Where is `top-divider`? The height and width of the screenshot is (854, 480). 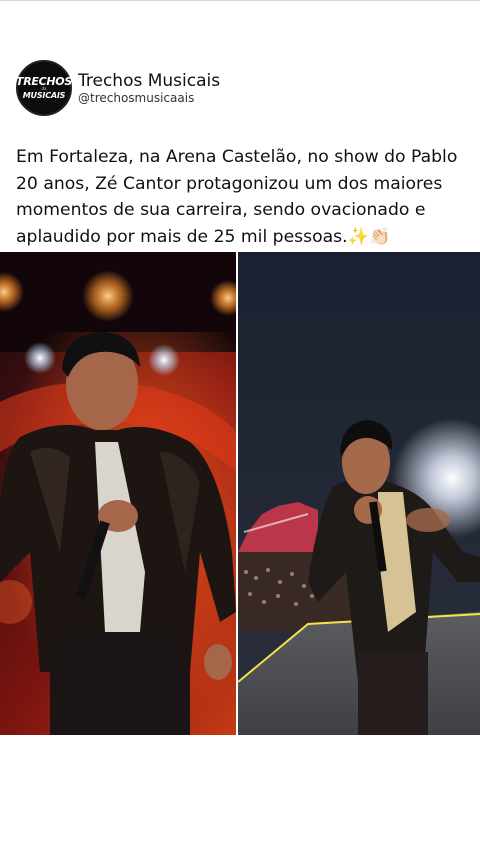 top-divider is located at coordinates (240, 0).